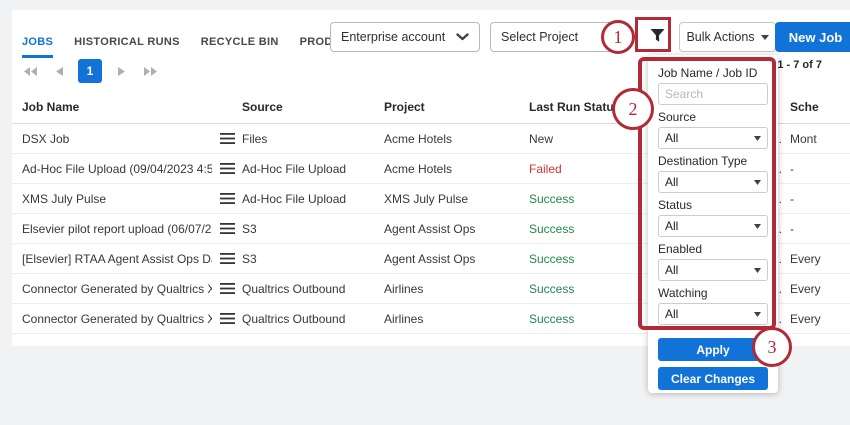 This screenshot has height=425, width=850. I want to click on new-job-label: New Job, so click(815, 37).